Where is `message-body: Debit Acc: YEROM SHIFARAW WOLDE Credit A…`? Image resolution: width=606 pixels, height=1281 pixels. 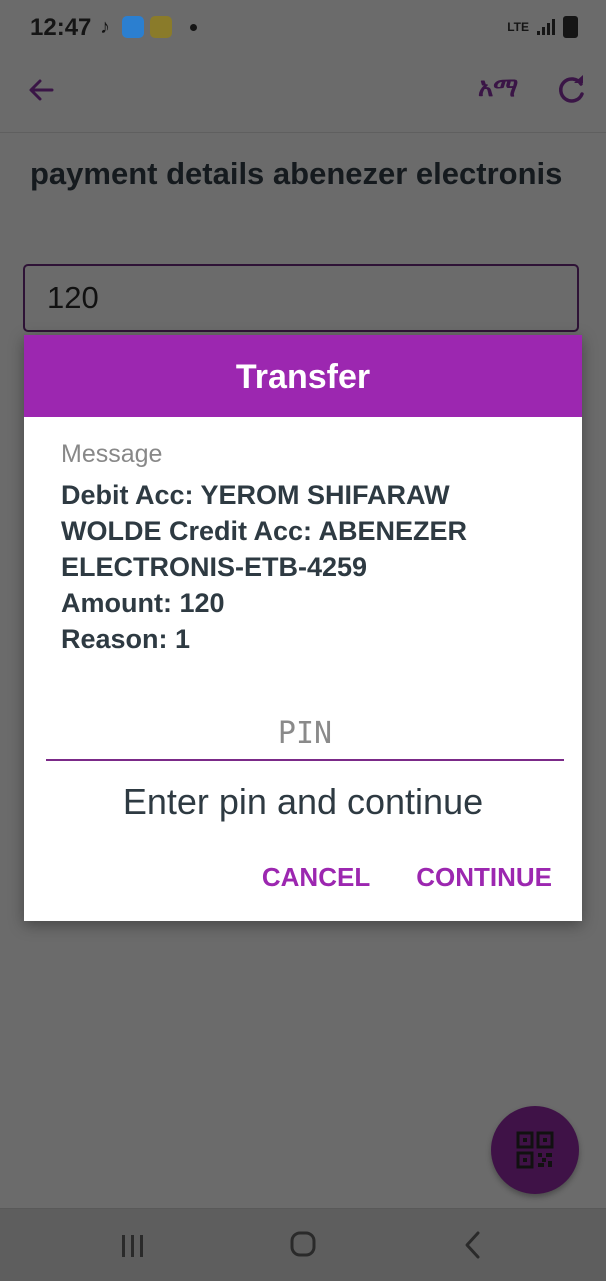 message-body: Debit Acc: YEROM SHIFARAW WOLDE Credit A… is located at coordinates (286, 567).